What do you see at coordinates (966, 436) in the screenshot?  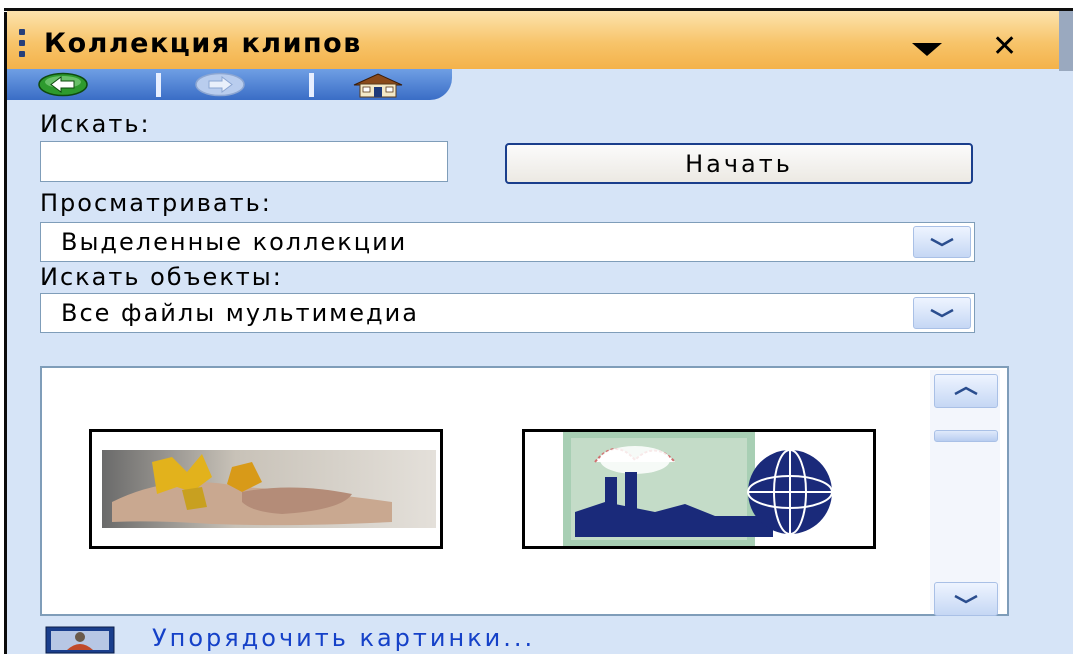 I see `scroll-thumb` at bounding box center [966, 436].